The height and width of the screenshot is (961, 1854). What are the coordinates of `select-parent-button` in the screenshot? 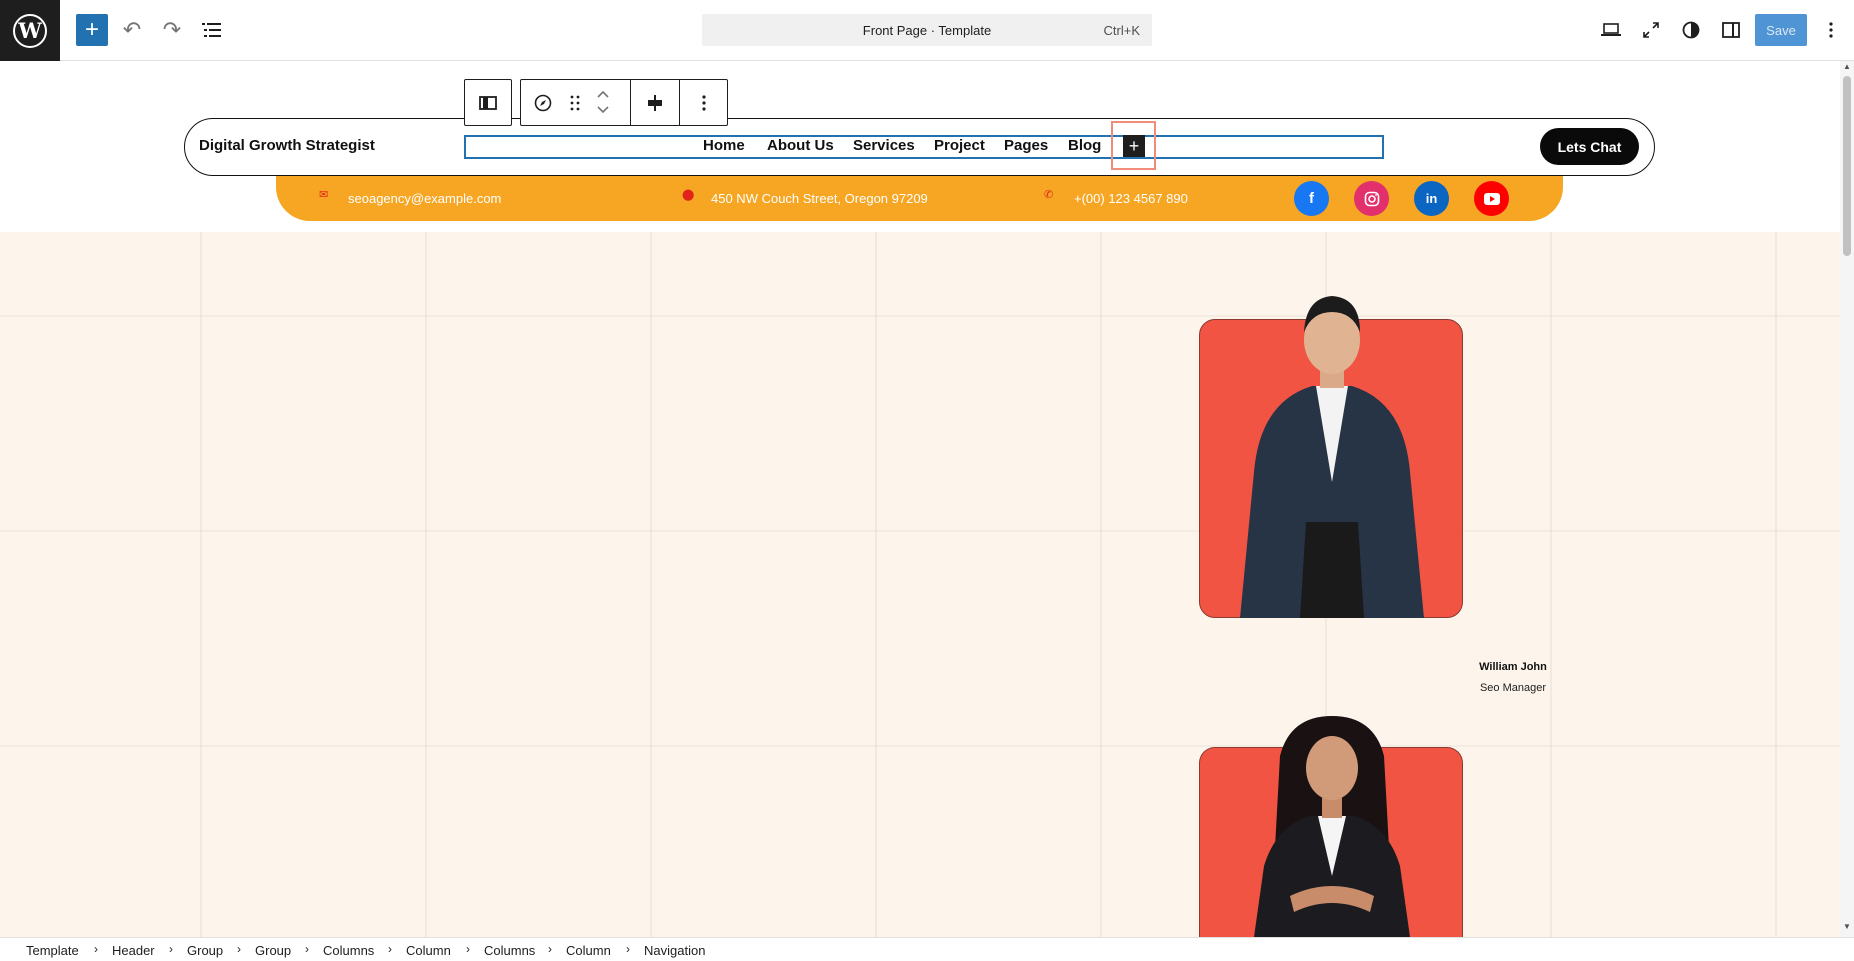 It's located at (488, 102).